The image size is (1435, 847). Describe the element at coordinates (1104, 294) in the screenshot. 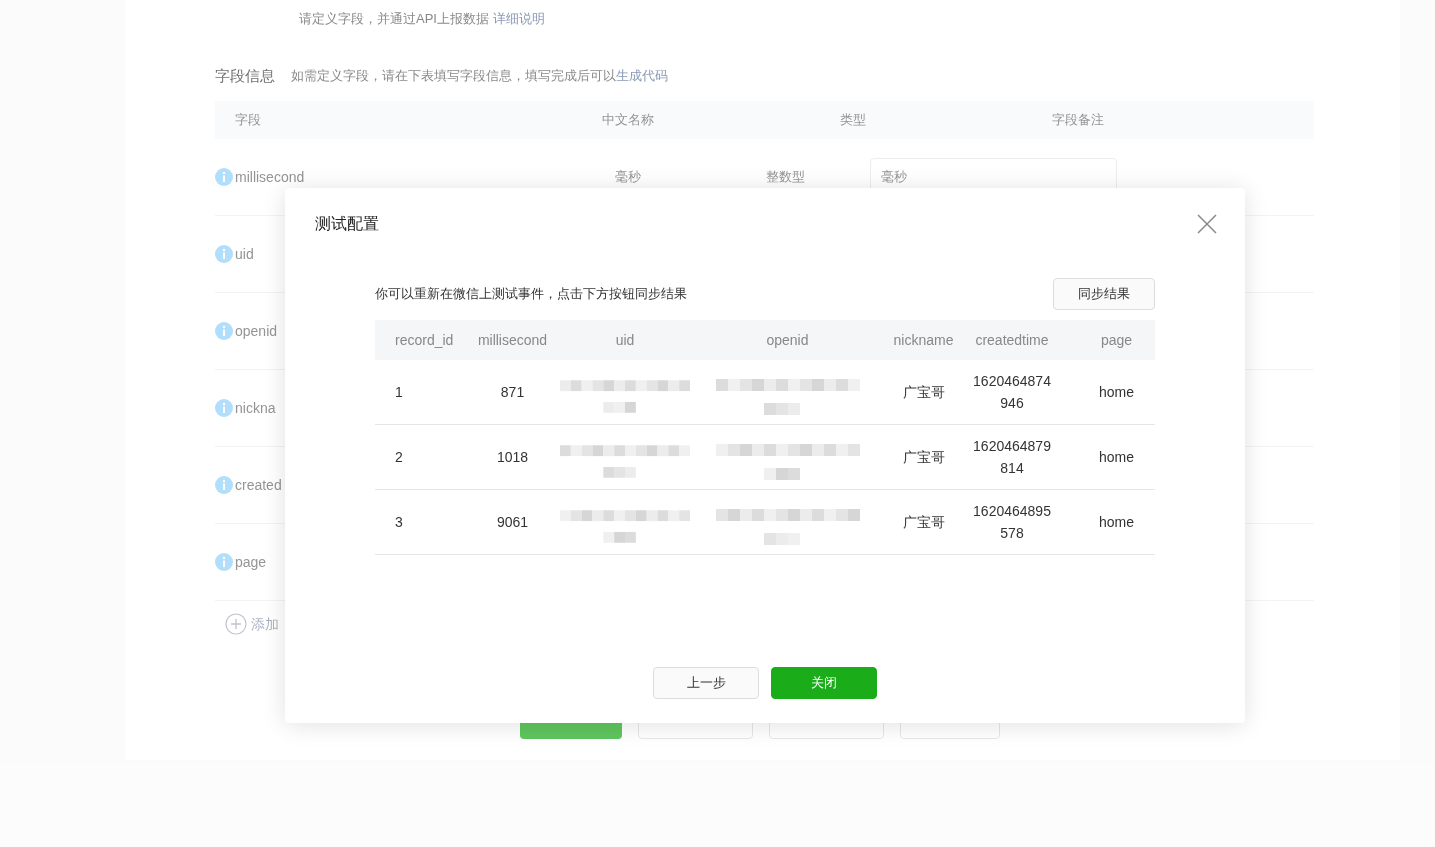

I see `sync-button: 同步结果` at that location.